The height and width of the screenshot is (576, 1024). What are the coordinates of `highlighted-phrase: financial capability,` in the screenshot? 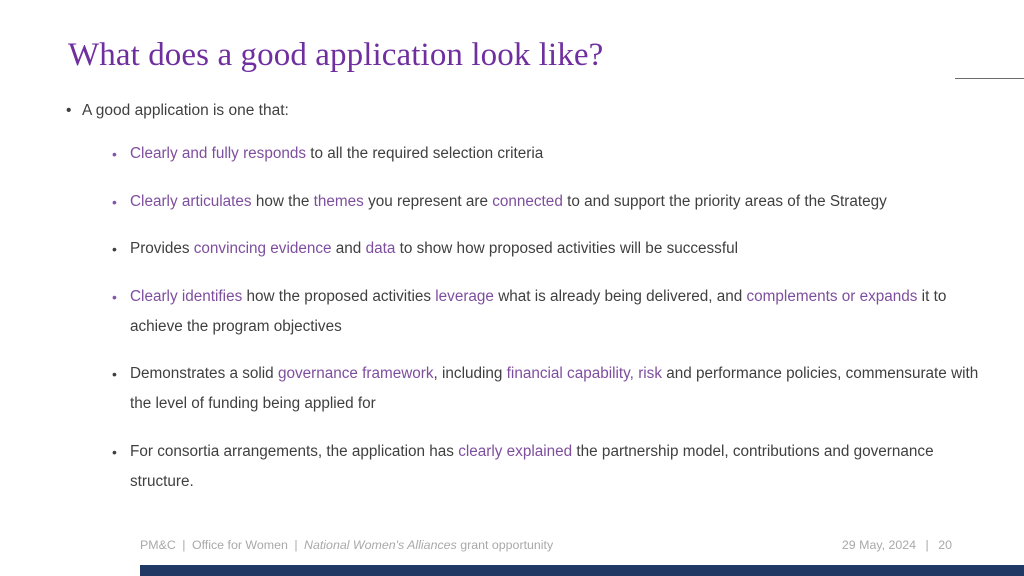 It's located at (570, 373).